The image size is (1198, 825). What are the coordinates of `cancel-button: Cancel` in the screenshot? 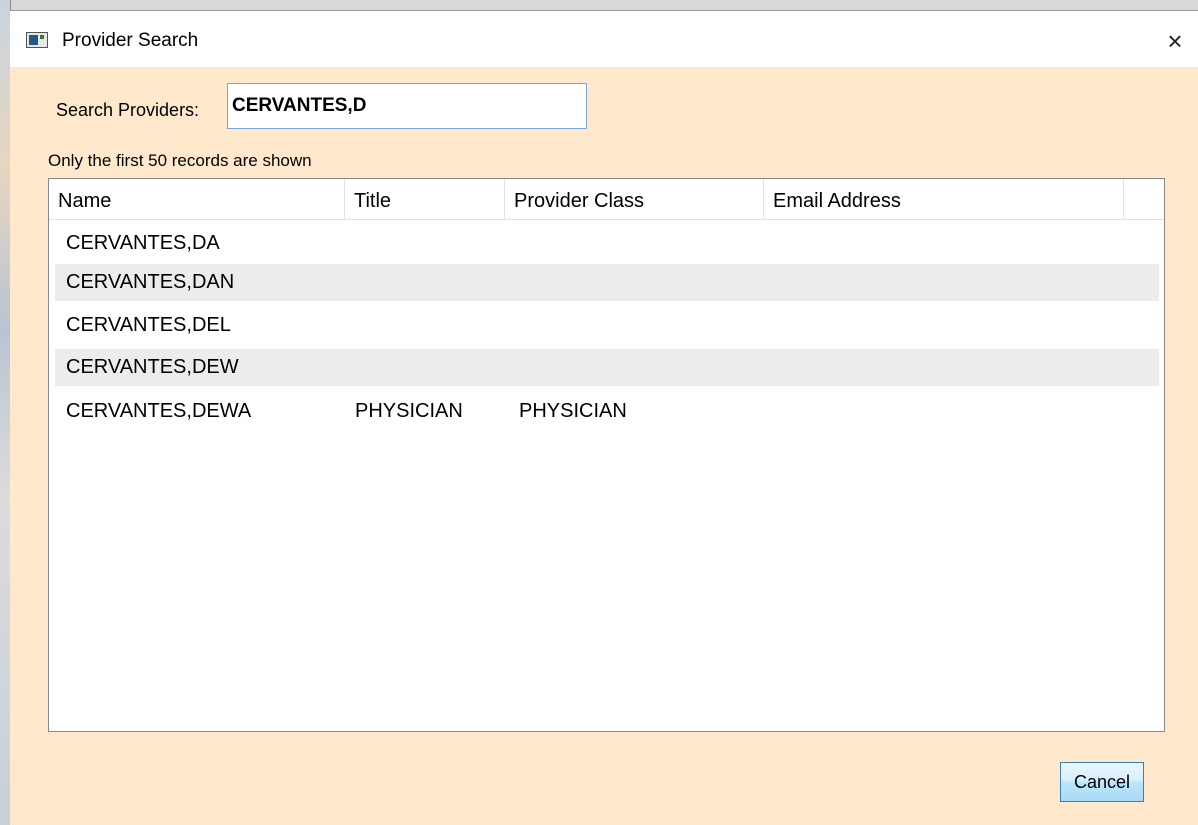 It's located at (1102, 782).